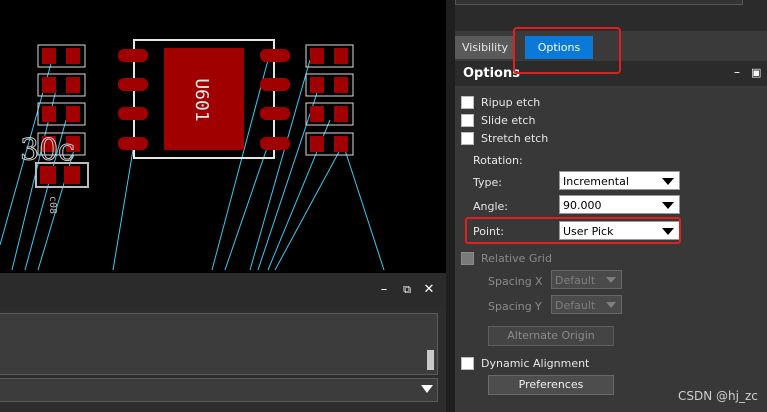 The height and width of the screenshot is (412, 767). I want to click on slide-etch-option: Slide etch, so click(498, 121).